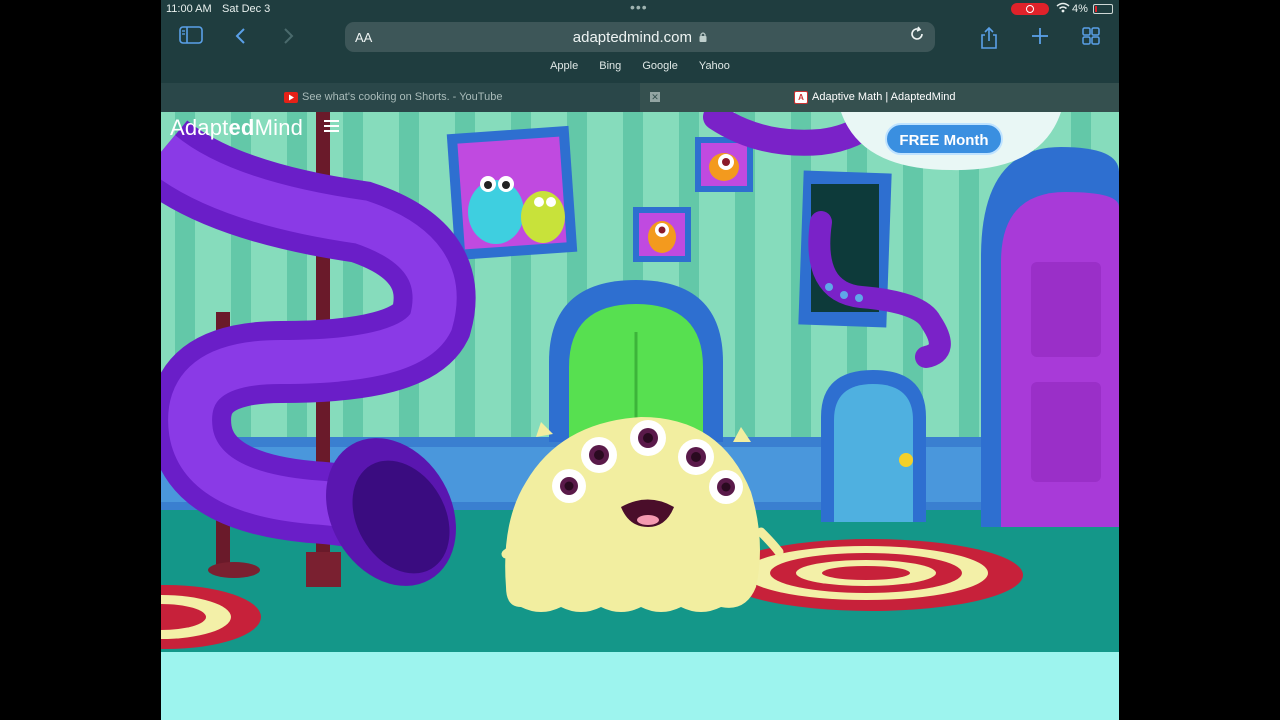  I want to click on close-tab-icon: ✕, so click(655, 97).